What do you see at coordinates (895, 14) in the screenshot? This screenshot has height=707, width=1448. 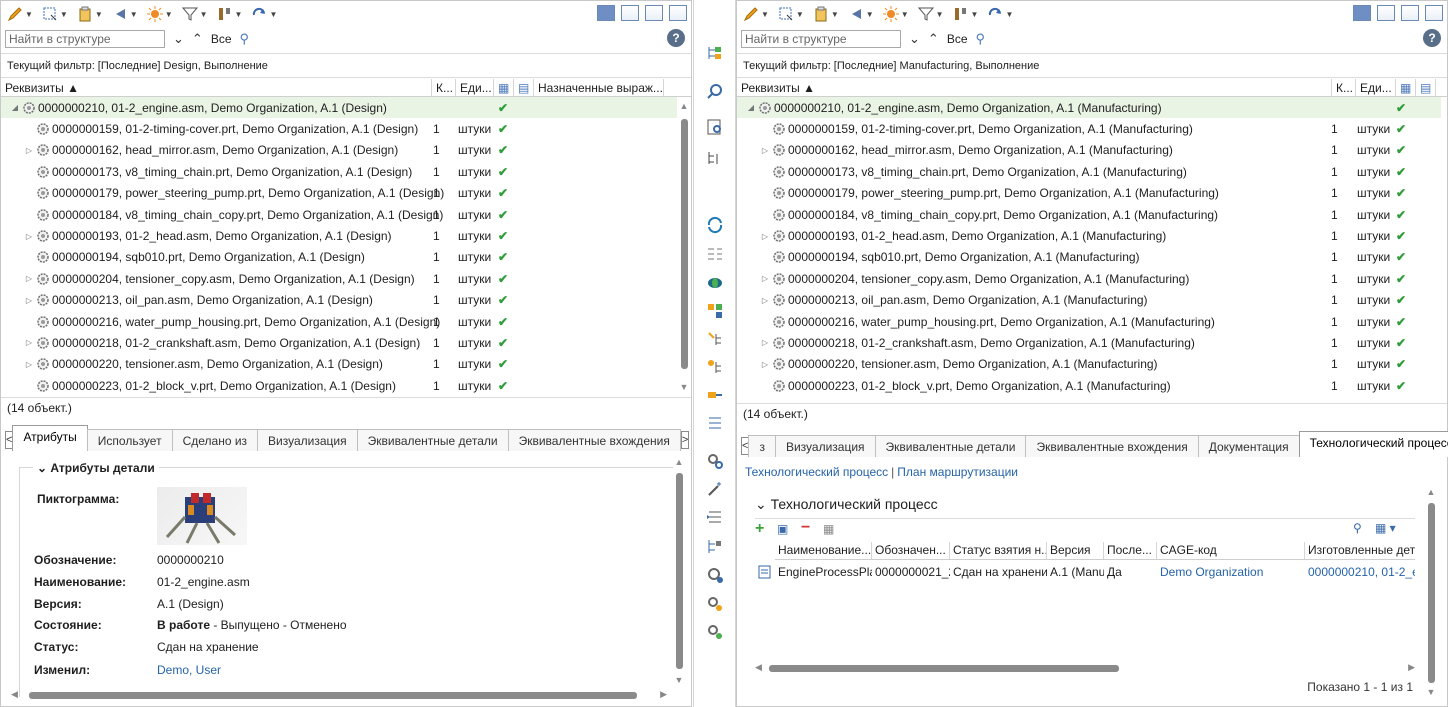 I see `effectivity-button: ▼` at bounding box center [895, 14].